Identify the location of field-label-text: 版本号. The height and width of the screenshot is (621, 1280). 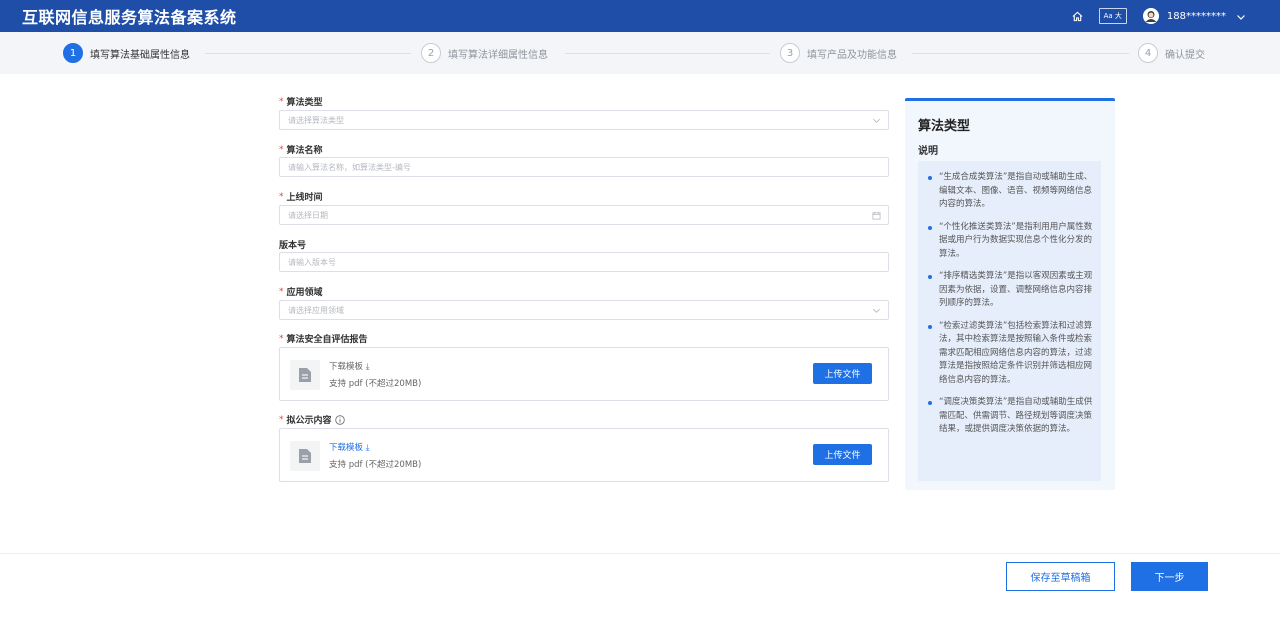
(293, 246).